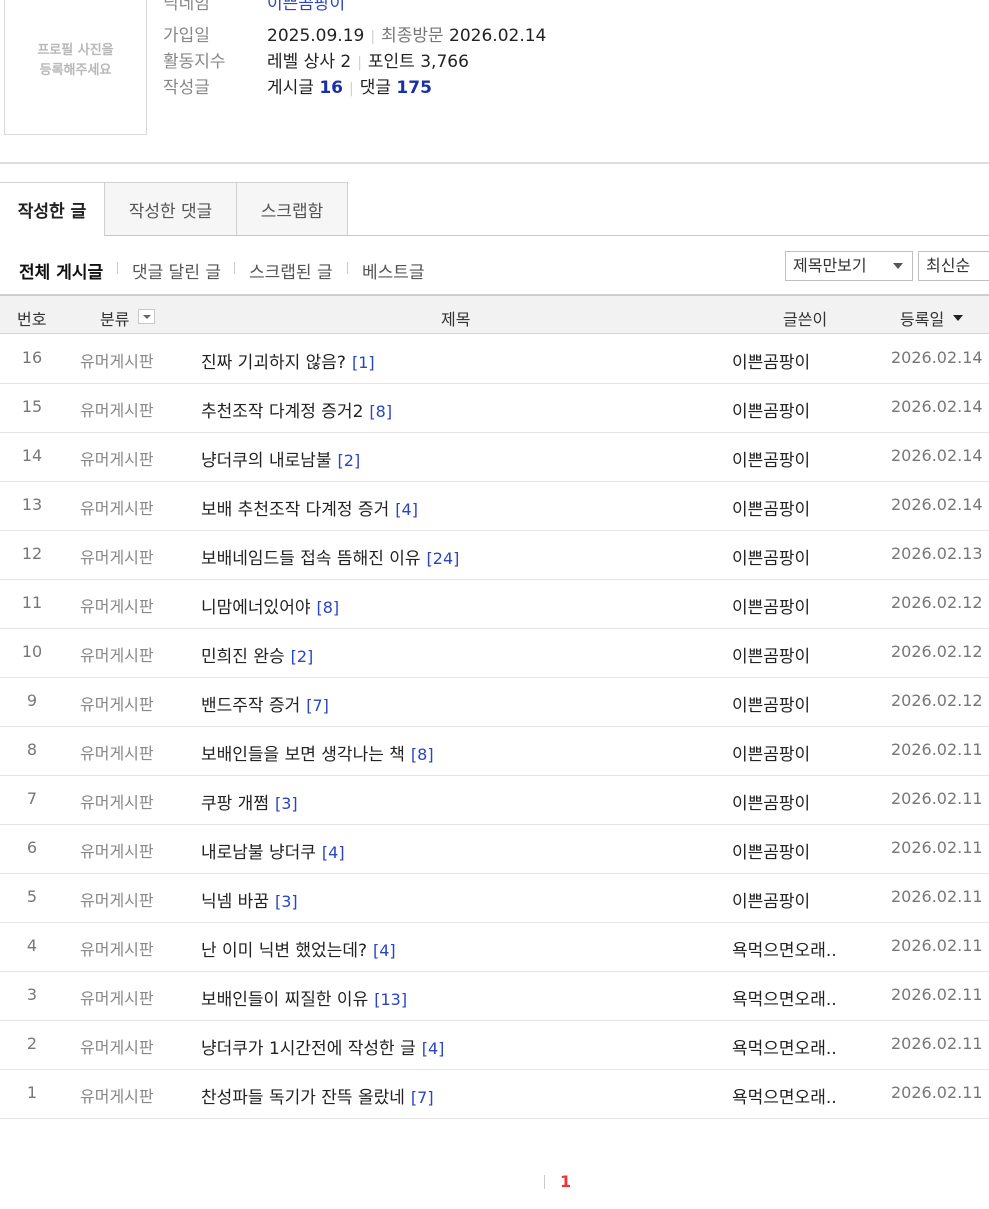 The height and width of the screenshot is (1209, 989). What do you see at coordinates (235, 804) in the screenshot?
I see `row-title-link: 쿠팡 개쩜` at bounding box center [235, 804].